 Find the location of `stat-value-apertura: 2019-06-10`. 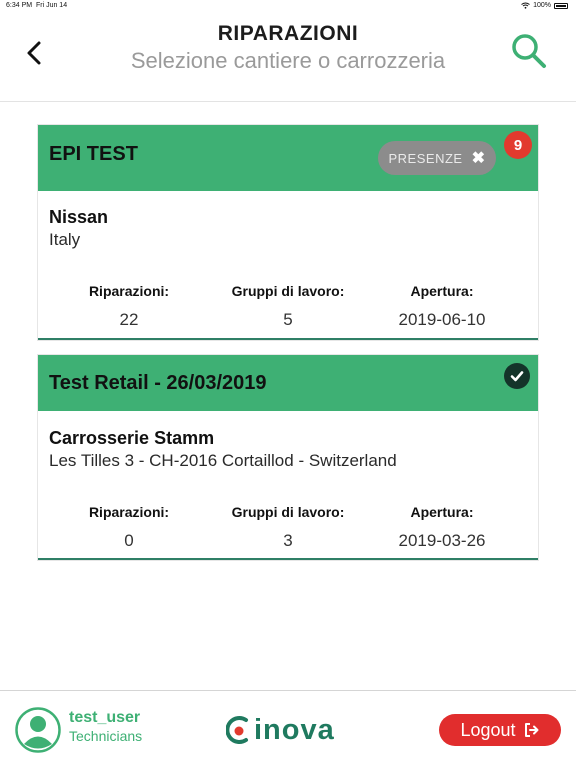

stat-value-apertura: 2019-06-10 is located at coordinates (442, 319).